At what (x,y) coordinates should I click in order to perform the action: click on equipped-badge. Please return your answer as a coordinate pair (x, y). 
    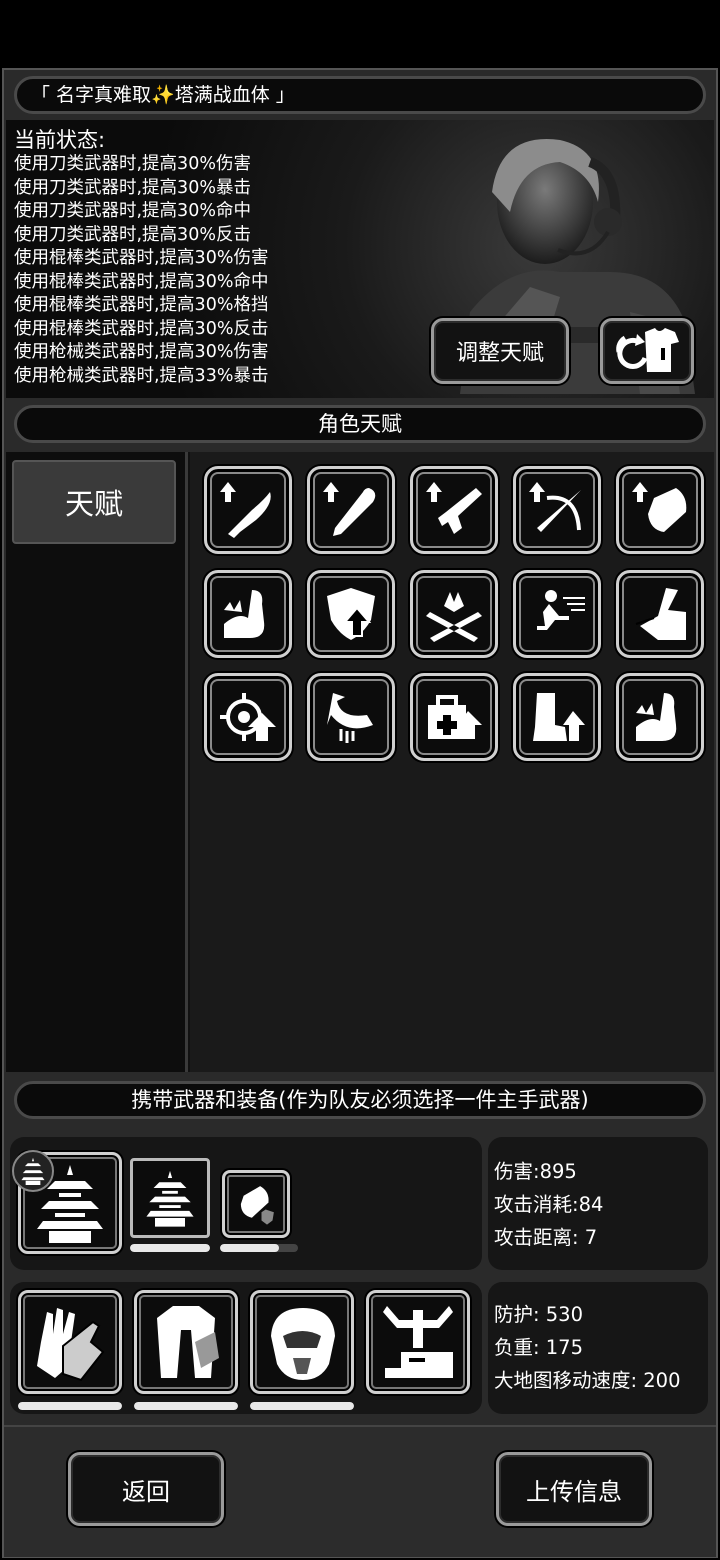
    Looking at the image, I should click on (33, 1171).